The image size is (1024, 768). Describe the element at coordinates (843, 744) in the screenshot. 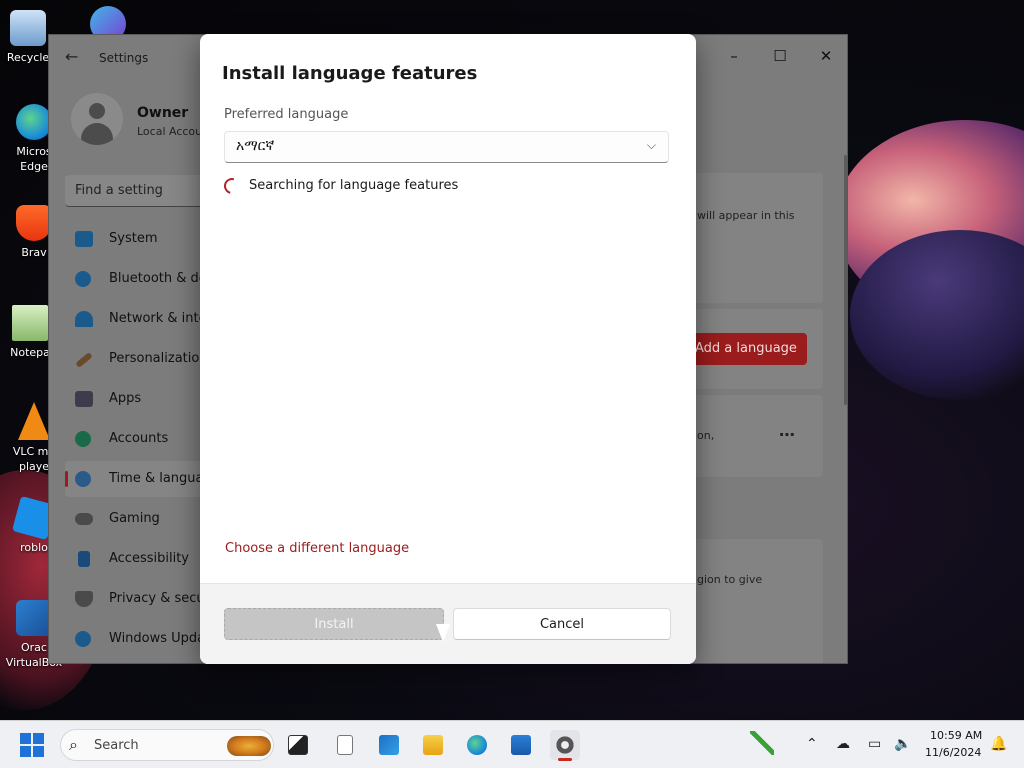

I see `cloud-offline-icon: ☁` at that location.